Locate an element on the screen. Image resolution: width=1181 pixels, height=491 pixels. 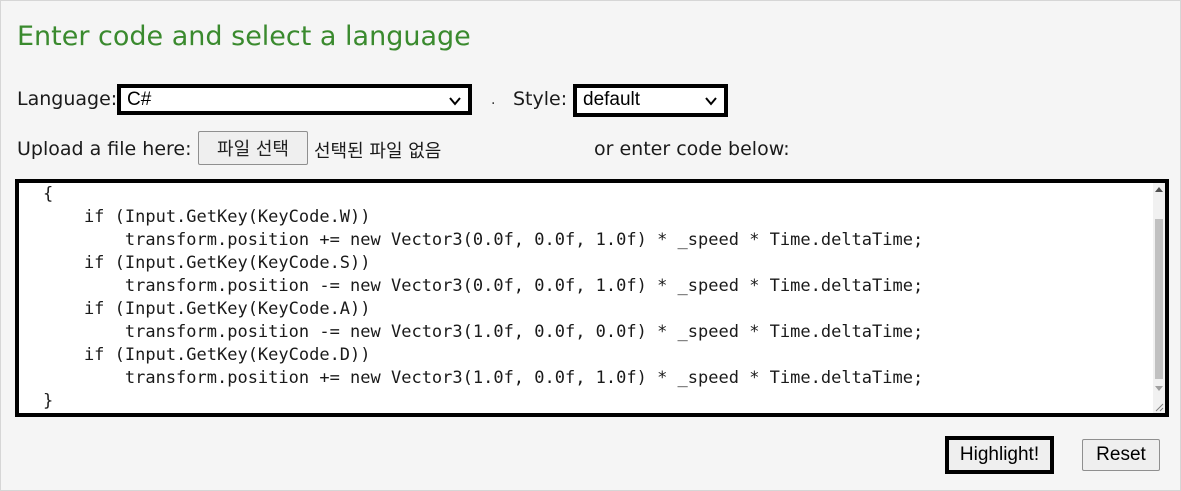
code-line: if (Input.GetKey(KeyCode.D)) is located at coordinates (207, 355).